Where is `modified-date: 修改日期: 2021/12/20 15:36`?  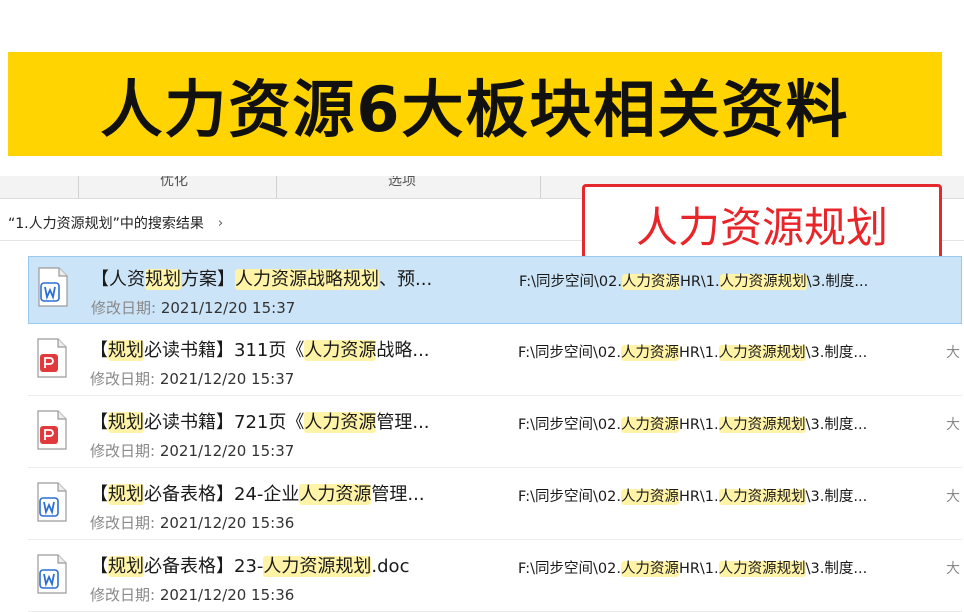
modified-date: 修改日期: 2021/12/20 15:36 is located at coordinates (192, 522).